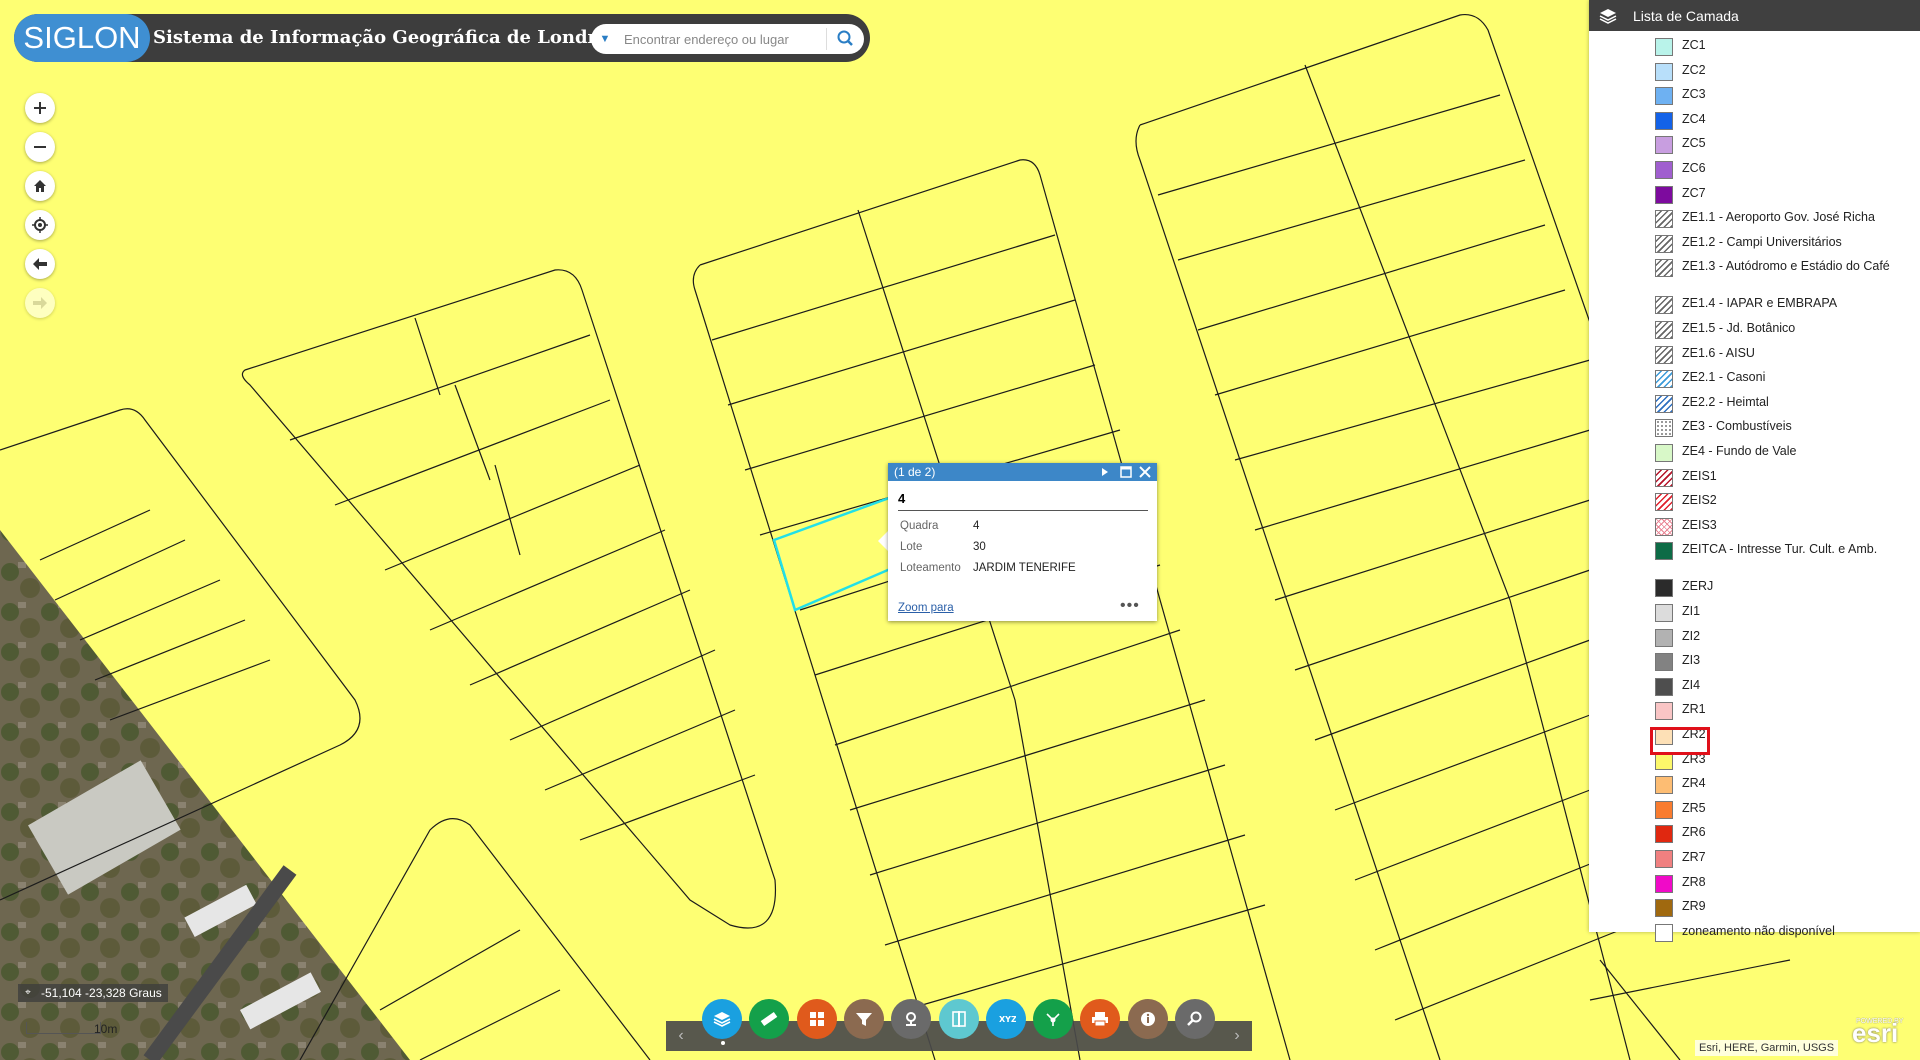 The height and width of the screenshot is (1060, 1920). Describe the element at coordinates (1145, 472) in the screenshot. I see `popup-close-button` at that location.